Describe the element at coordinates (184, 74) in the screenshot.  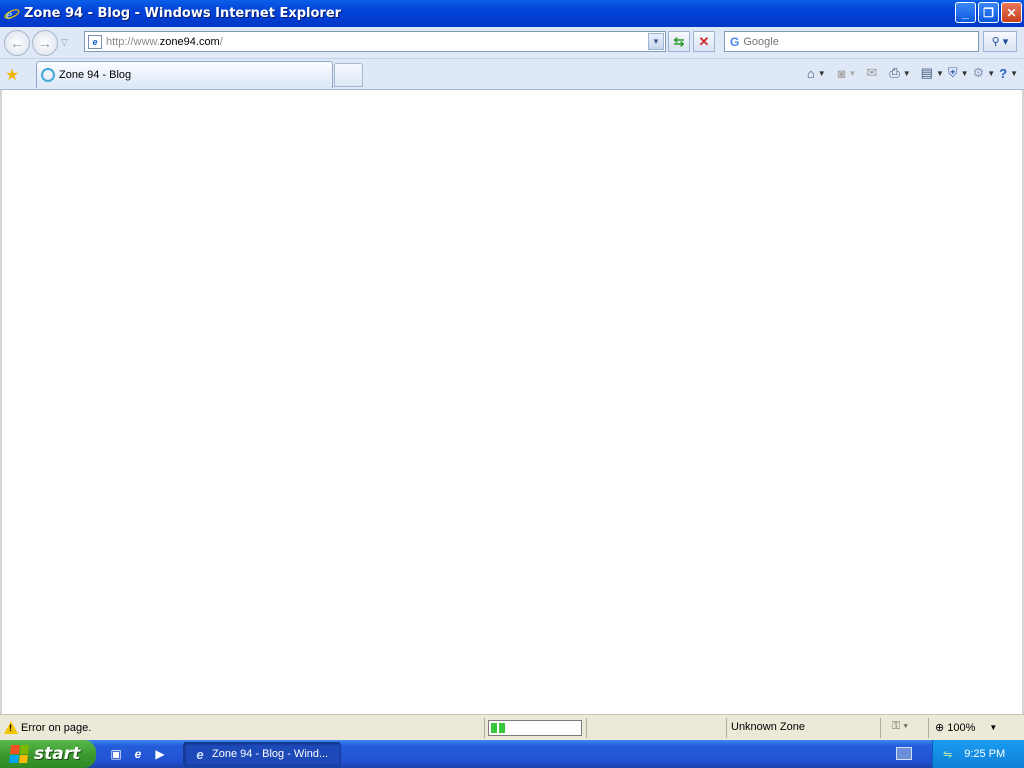
I see `tab-zone94-blog: Zone 94 - Blog` at that location.